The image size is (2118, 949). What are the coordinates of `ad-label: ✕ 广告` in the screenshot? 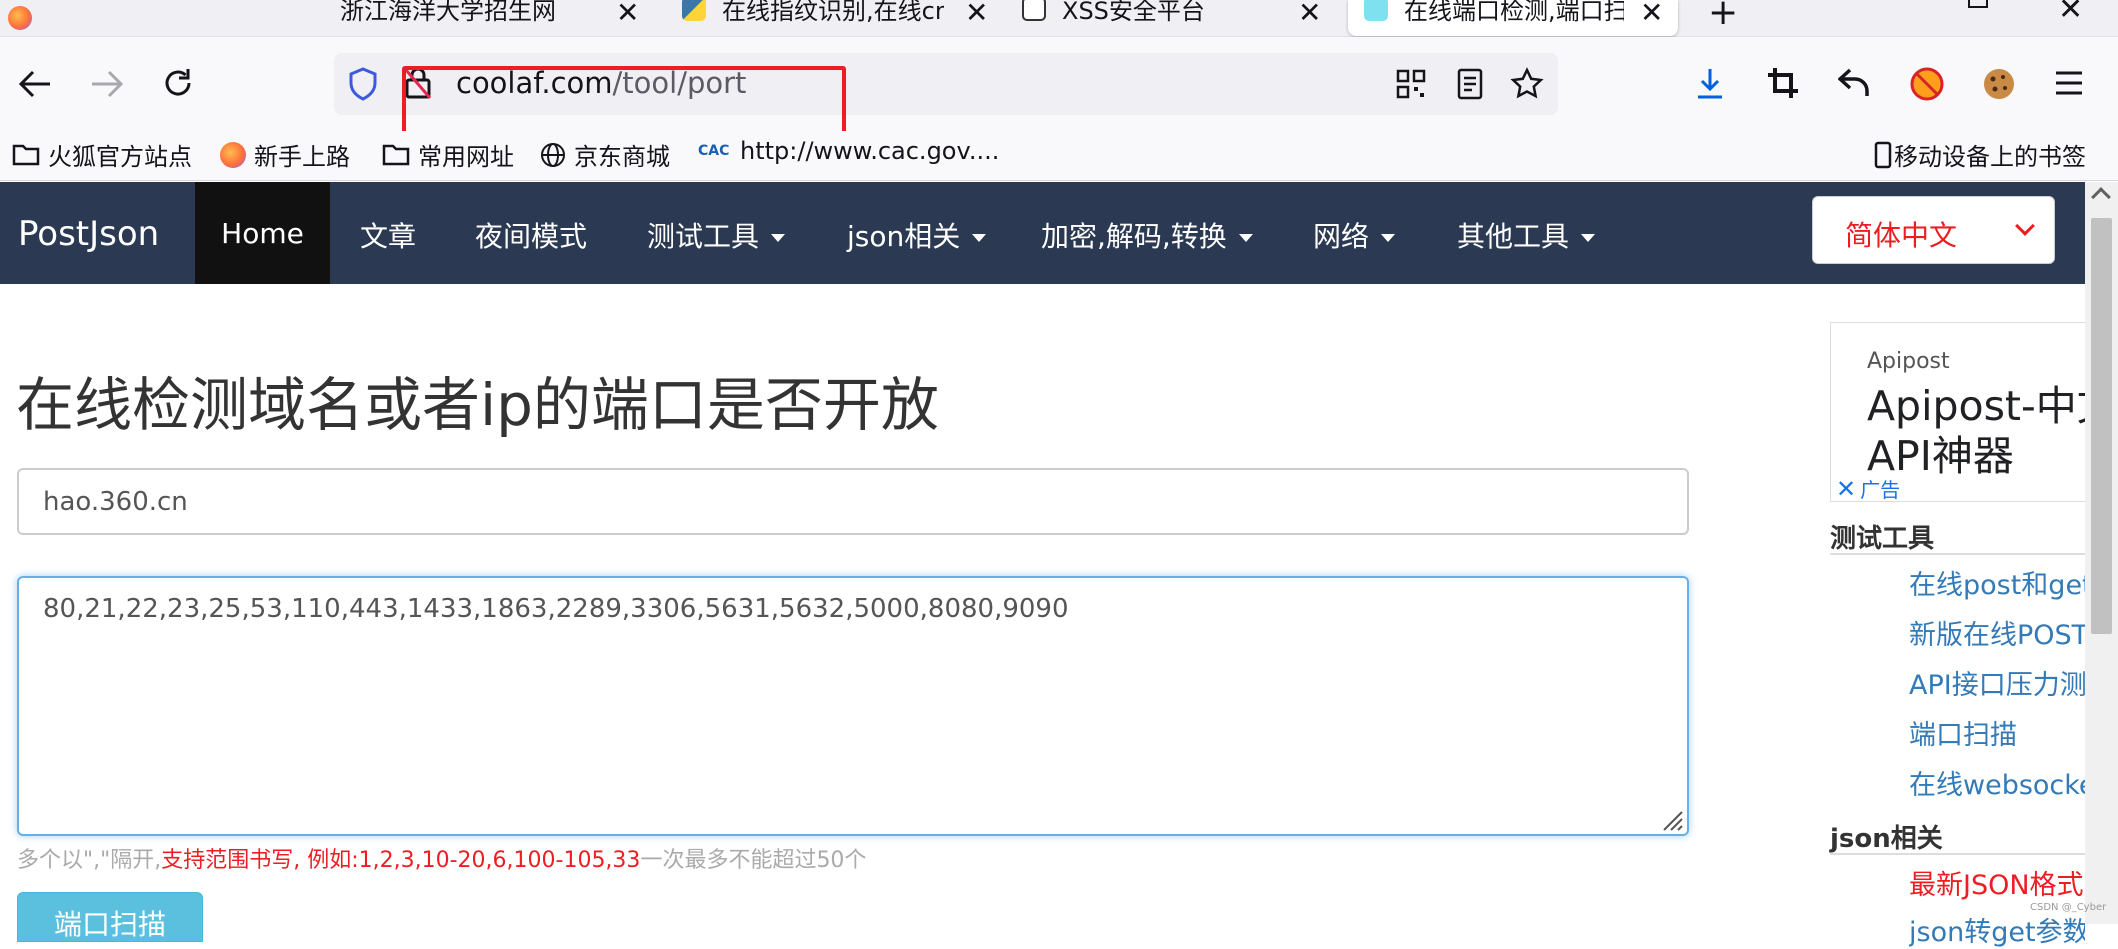 It's located at (1868, 488).